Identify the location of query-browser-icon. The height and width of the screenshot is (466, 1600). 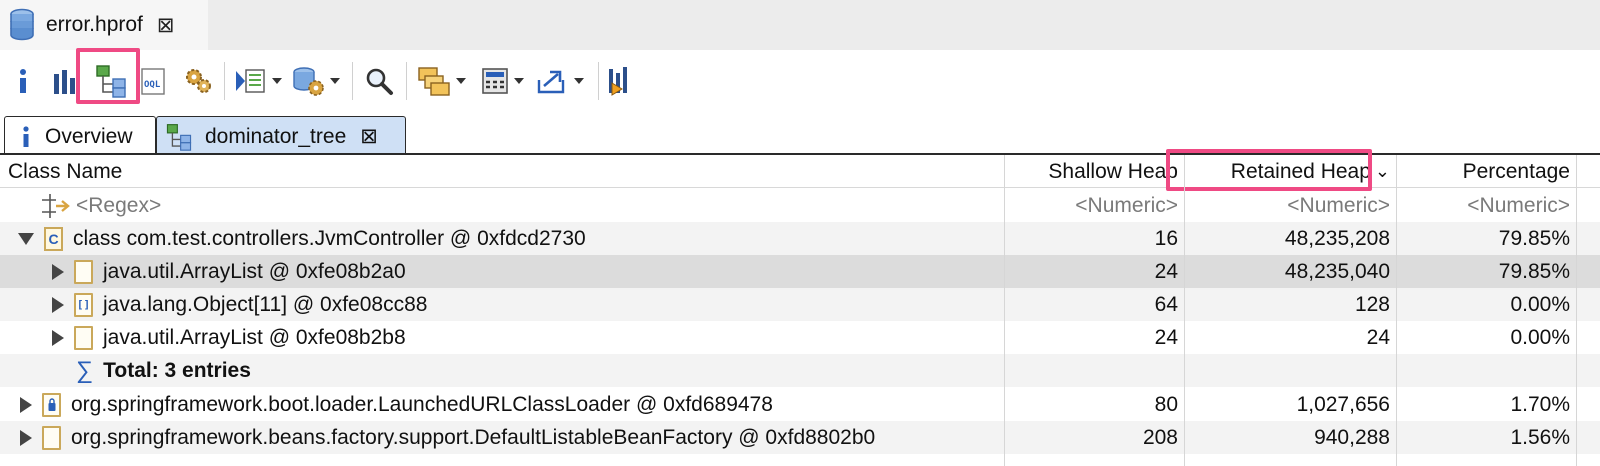
(308, 81).